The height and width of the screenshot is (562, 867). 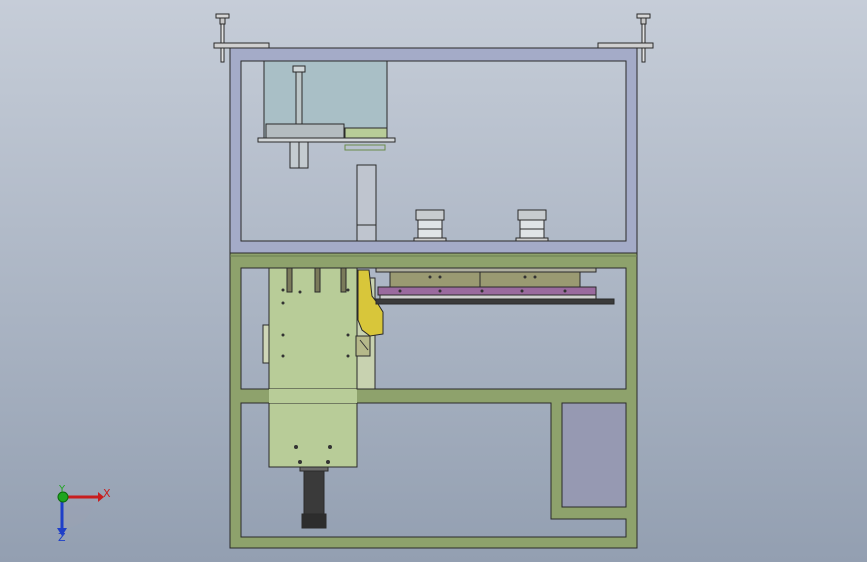 I want to click on y-axis-dot, so click(x=63, y=497).